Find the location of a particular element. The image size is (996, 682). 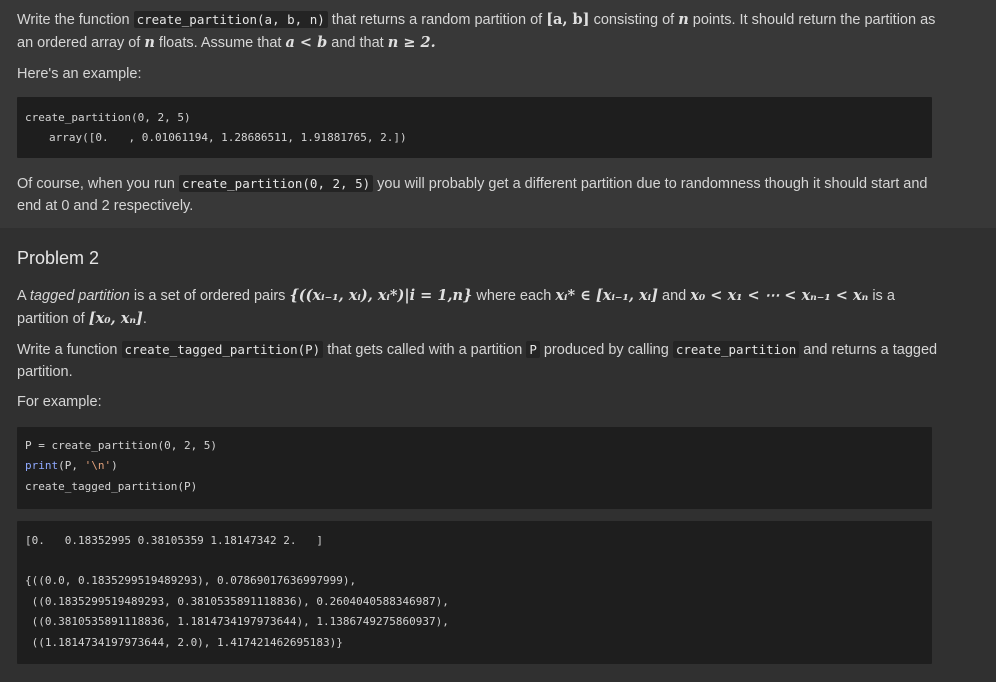

math-set: {((xᵢ₋₁, xᵢ), xᵢ*)|i = 1,n} is located at coordinates (381, 295).